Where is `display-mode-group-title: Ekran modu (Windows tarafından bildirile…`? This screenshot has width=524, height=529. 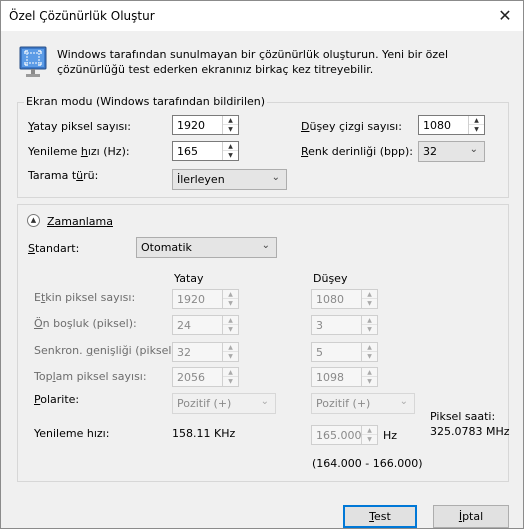 display-mode-group-title: Ekran modu (Windows tarafından bildirile… is located at coordinates (146, 101).